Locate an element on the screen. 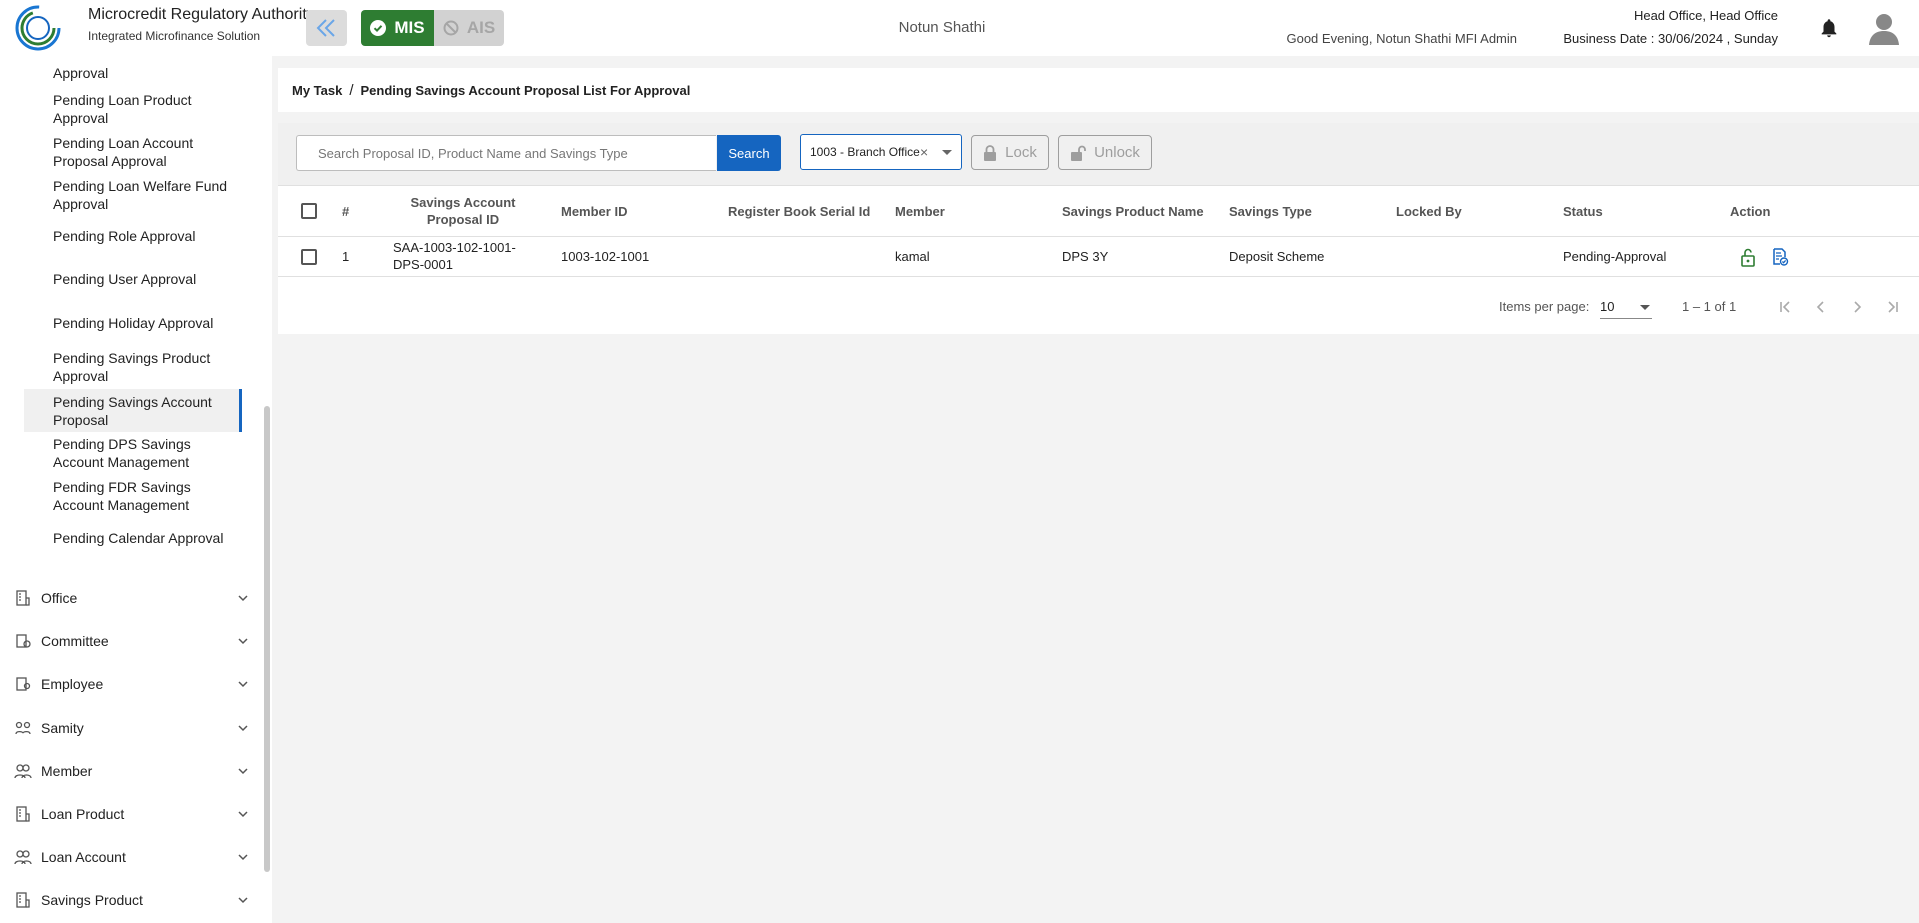 The image size is (1919, 923). sidebar-item-label: Pending Savings Product Approval is located at coordinates (132, 367).